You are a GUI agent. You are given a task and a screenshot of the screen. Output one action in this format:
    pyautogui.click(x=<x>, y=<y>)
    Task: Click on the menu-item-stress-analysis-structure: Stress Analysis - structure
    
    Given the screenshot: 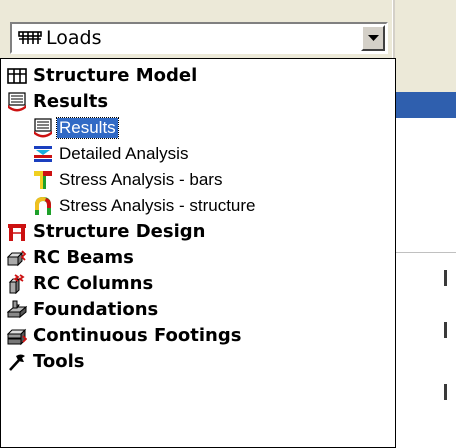 What is the action you would take?
    pyautogui.click(x=198, y=206)
    